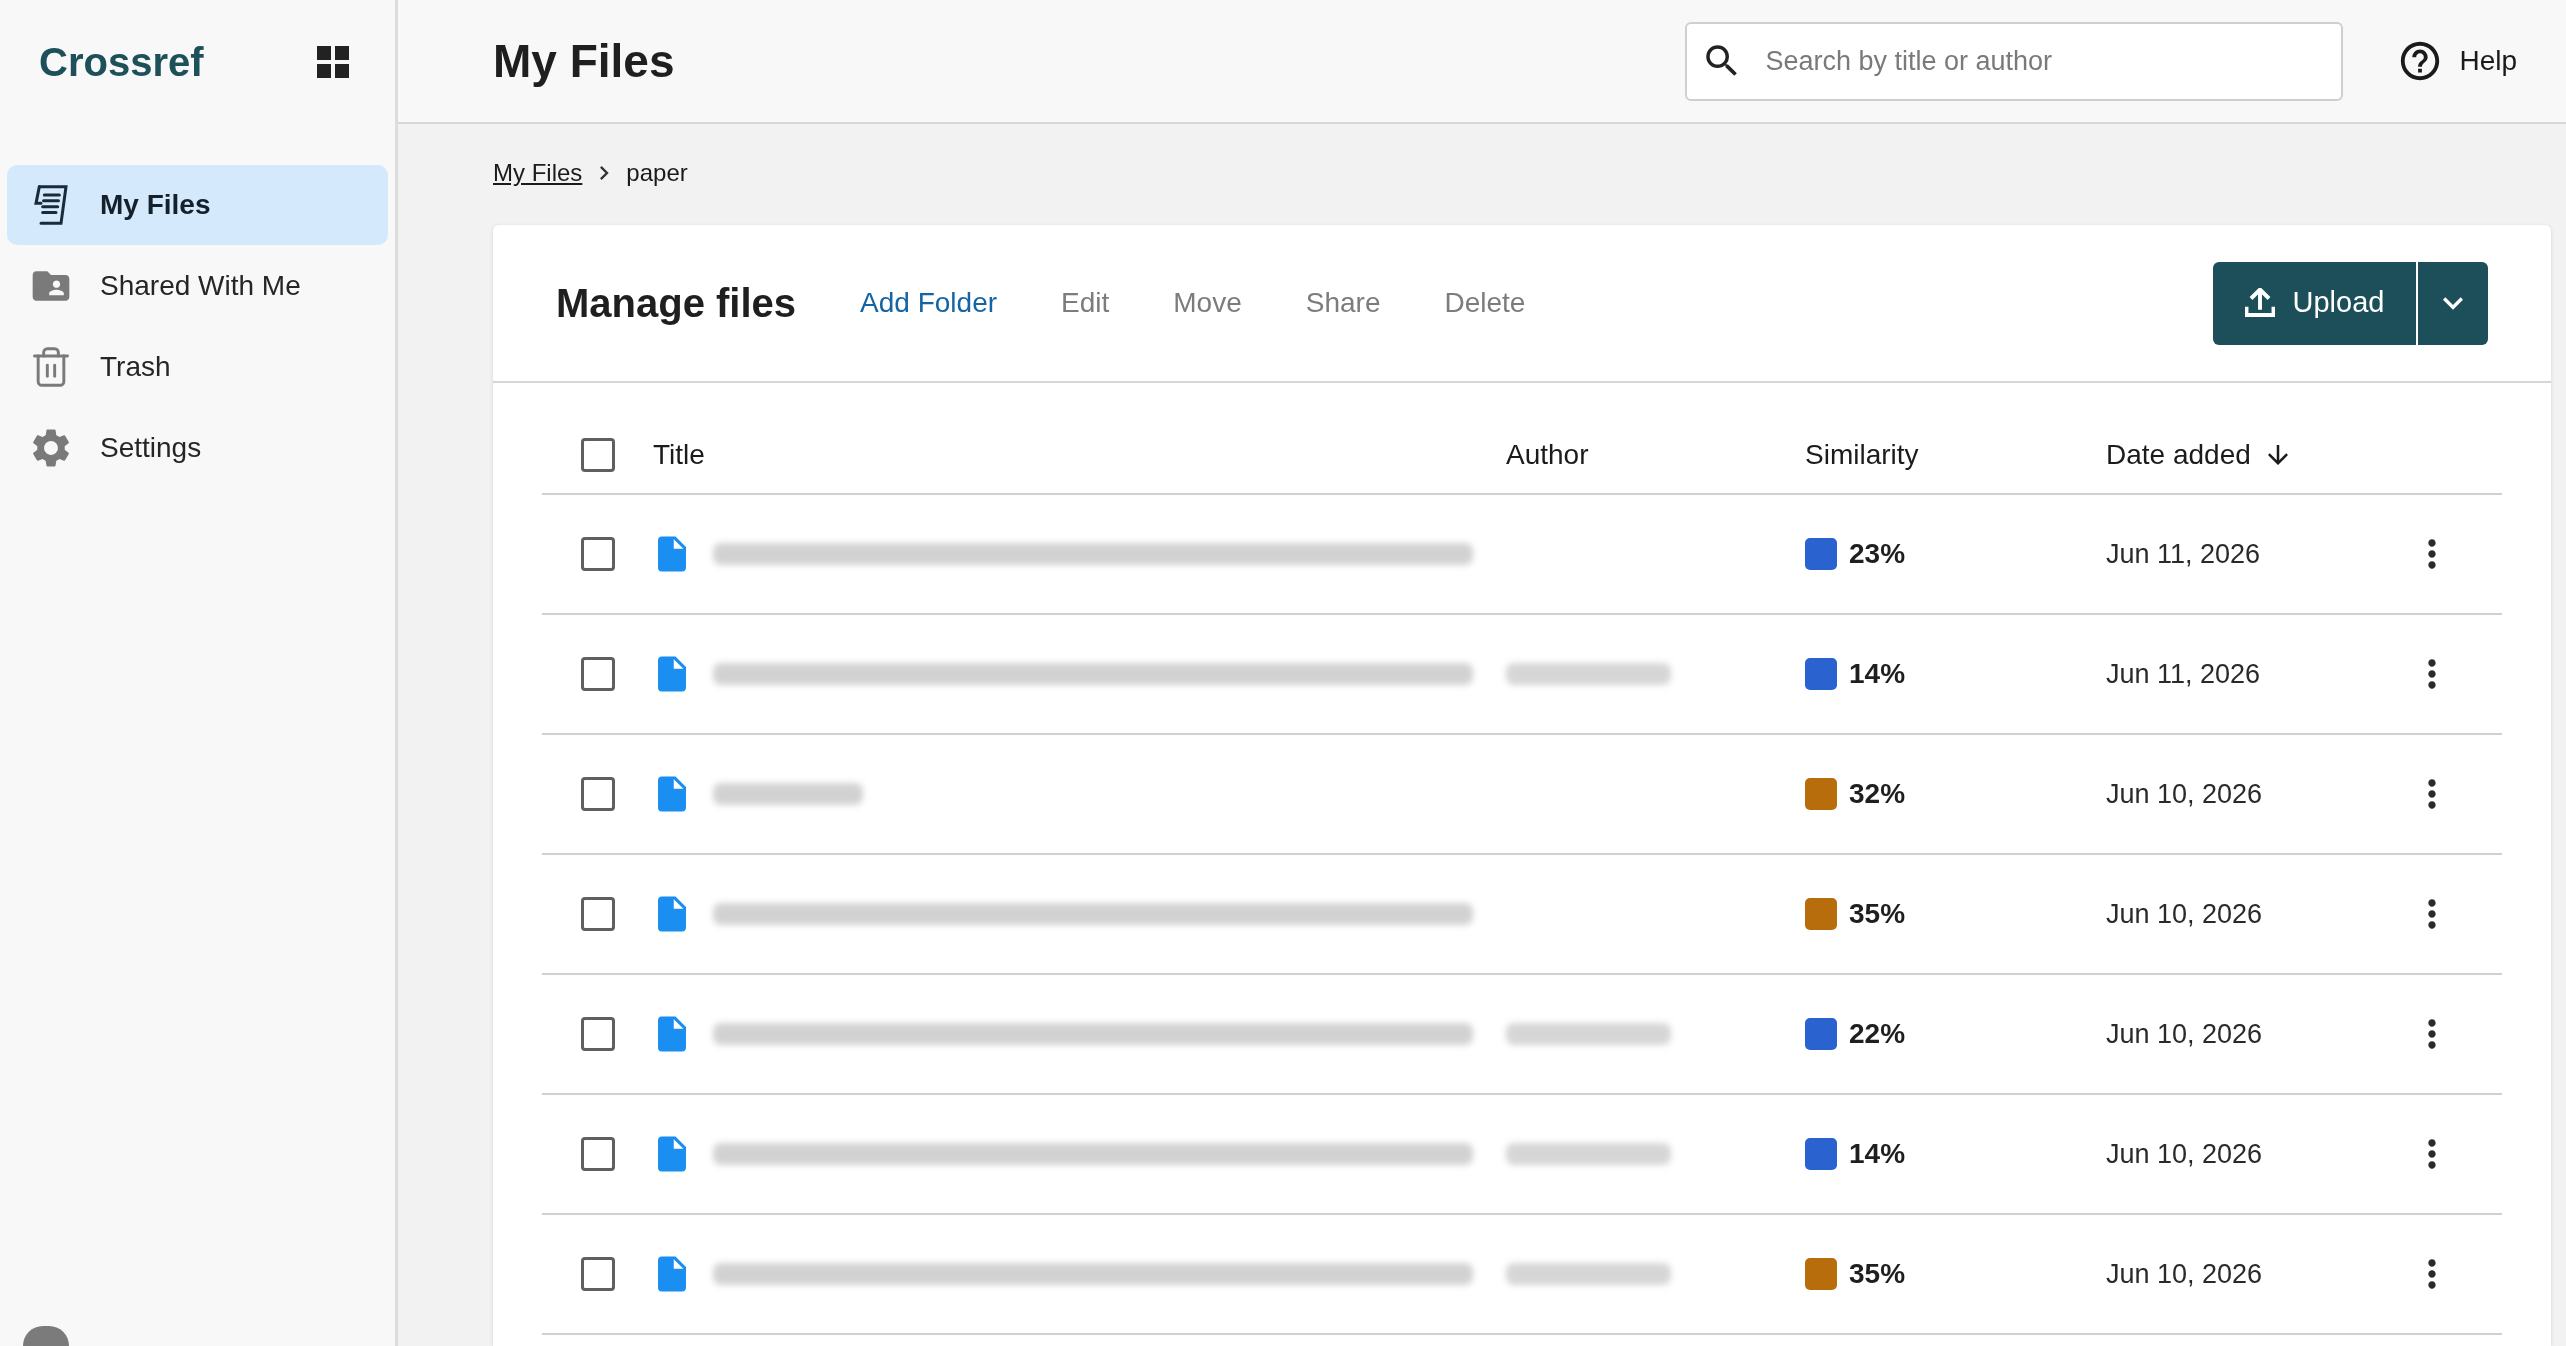 Image resolution: width=2566 pixels, height=1346 pixels. I want to click on search-field: Search by title or author, so click(2014, 61).